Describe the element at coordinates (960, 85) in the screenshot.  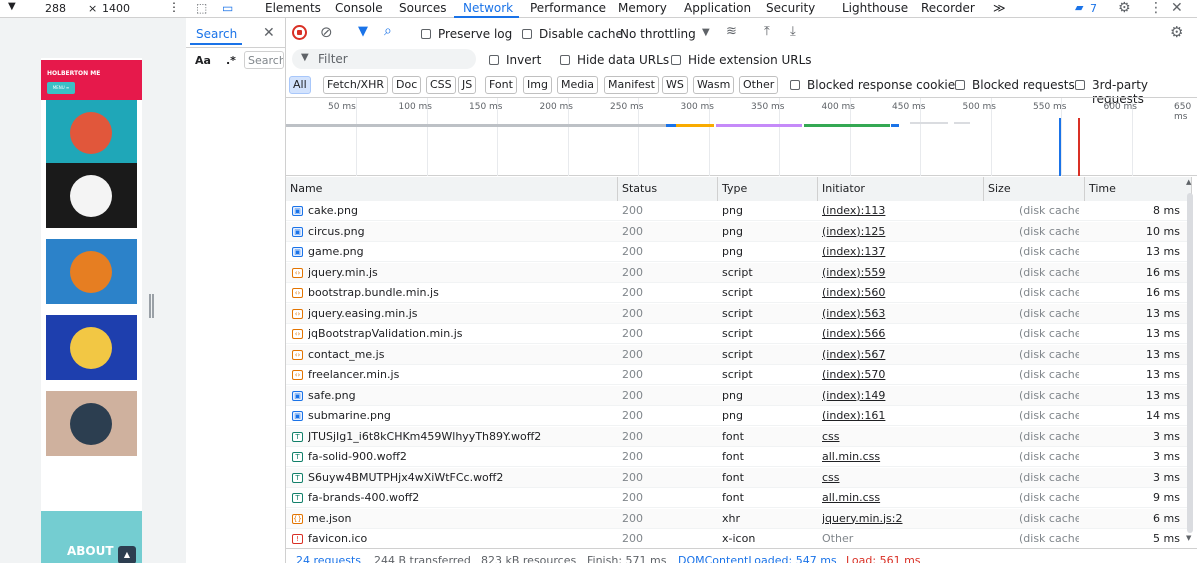
I see `blocked-requests-checkbox` at that location.